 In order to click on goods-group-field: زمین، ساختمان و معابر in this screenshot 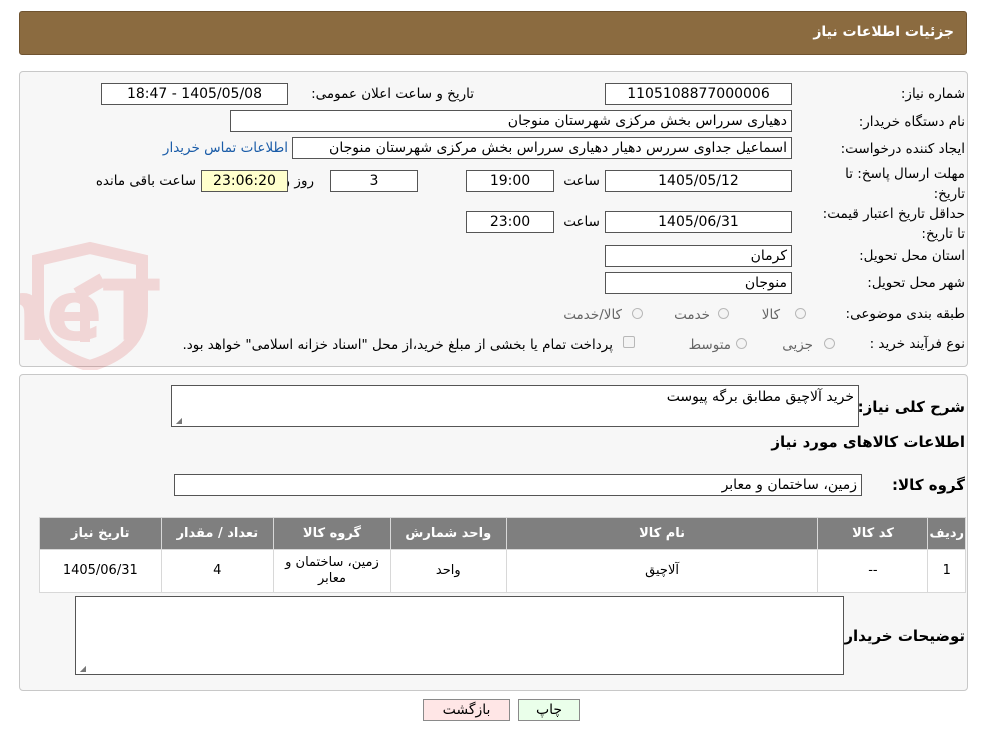, I will do `click(518, 485)`.